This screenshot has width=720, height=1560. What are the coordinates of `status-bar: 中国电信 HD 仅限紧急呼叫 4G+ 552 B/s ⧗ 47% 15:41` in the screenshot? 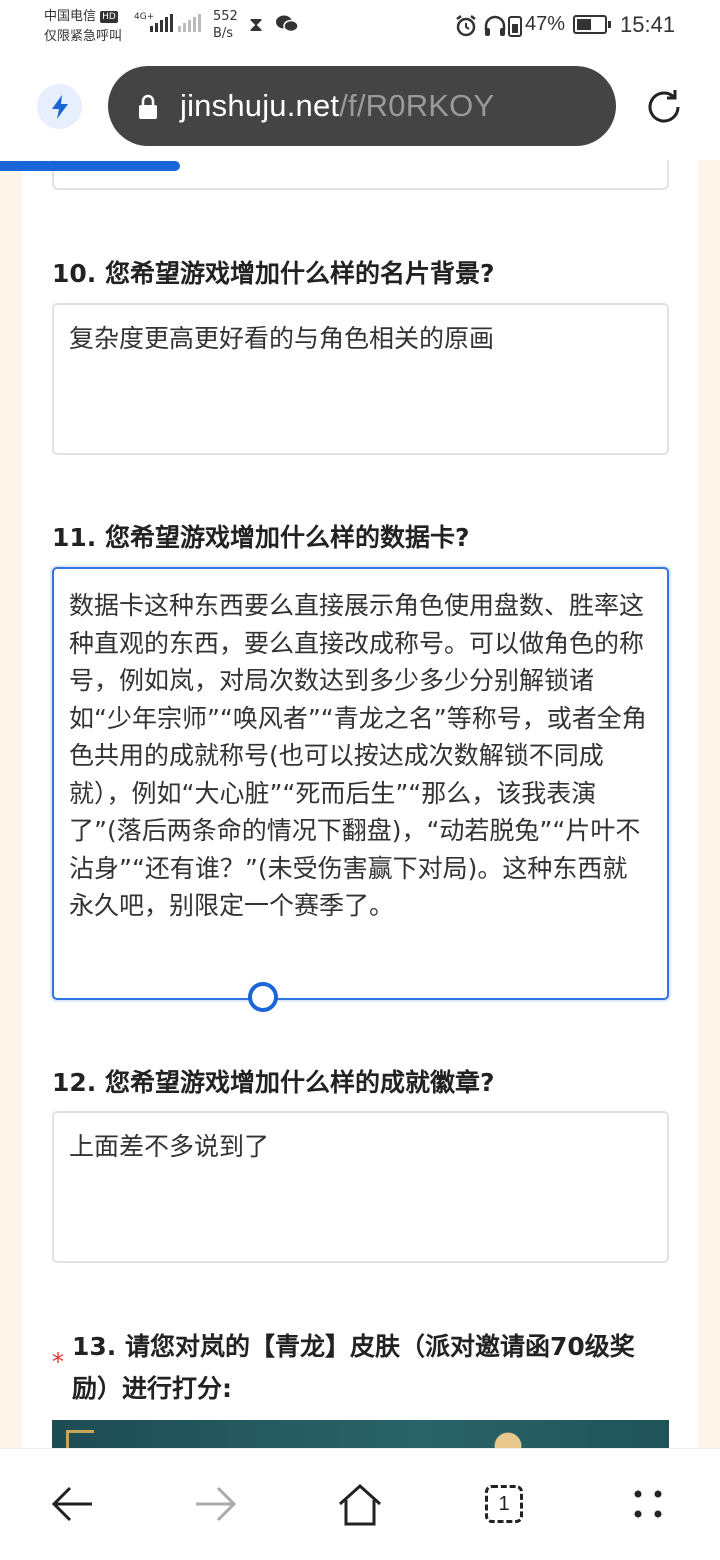 It's located at (360, 28).